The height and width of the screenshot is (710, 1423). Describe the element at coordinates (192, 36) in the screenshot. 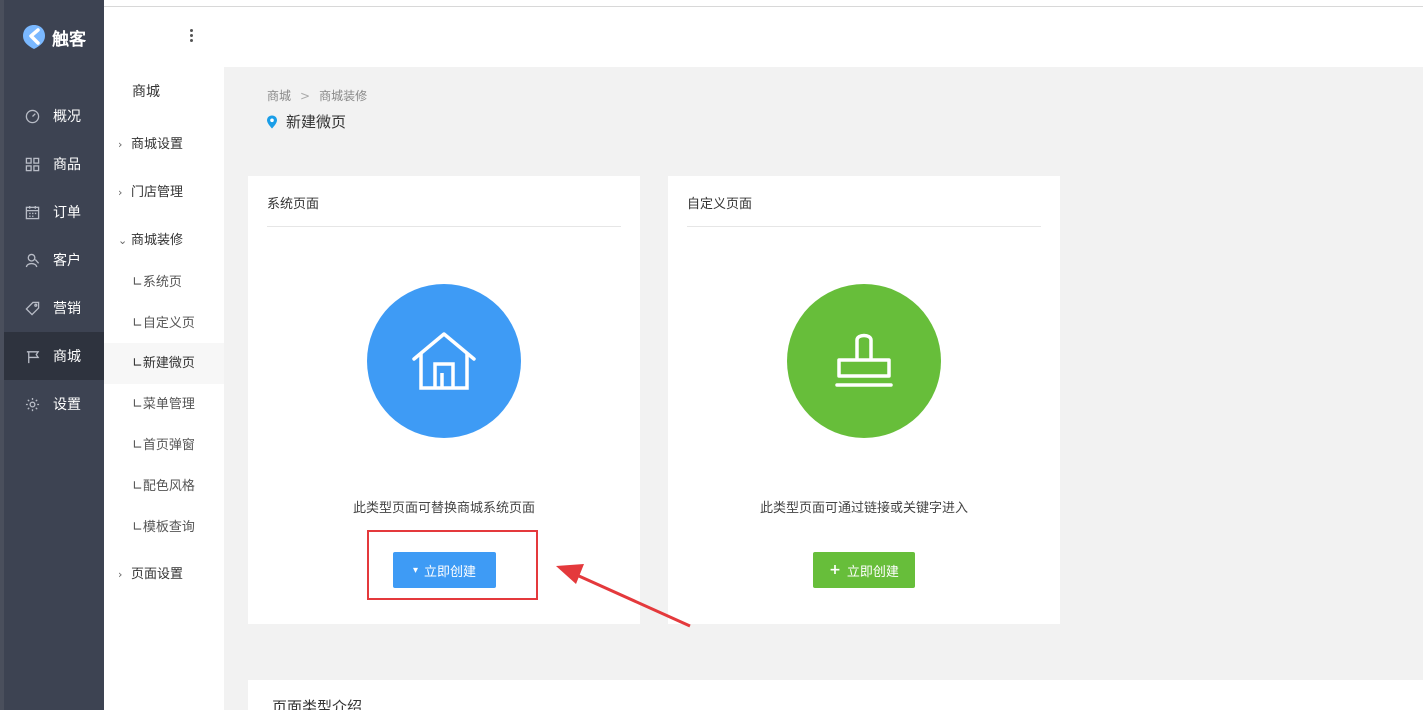

I see `more-menu-icon` at that location.